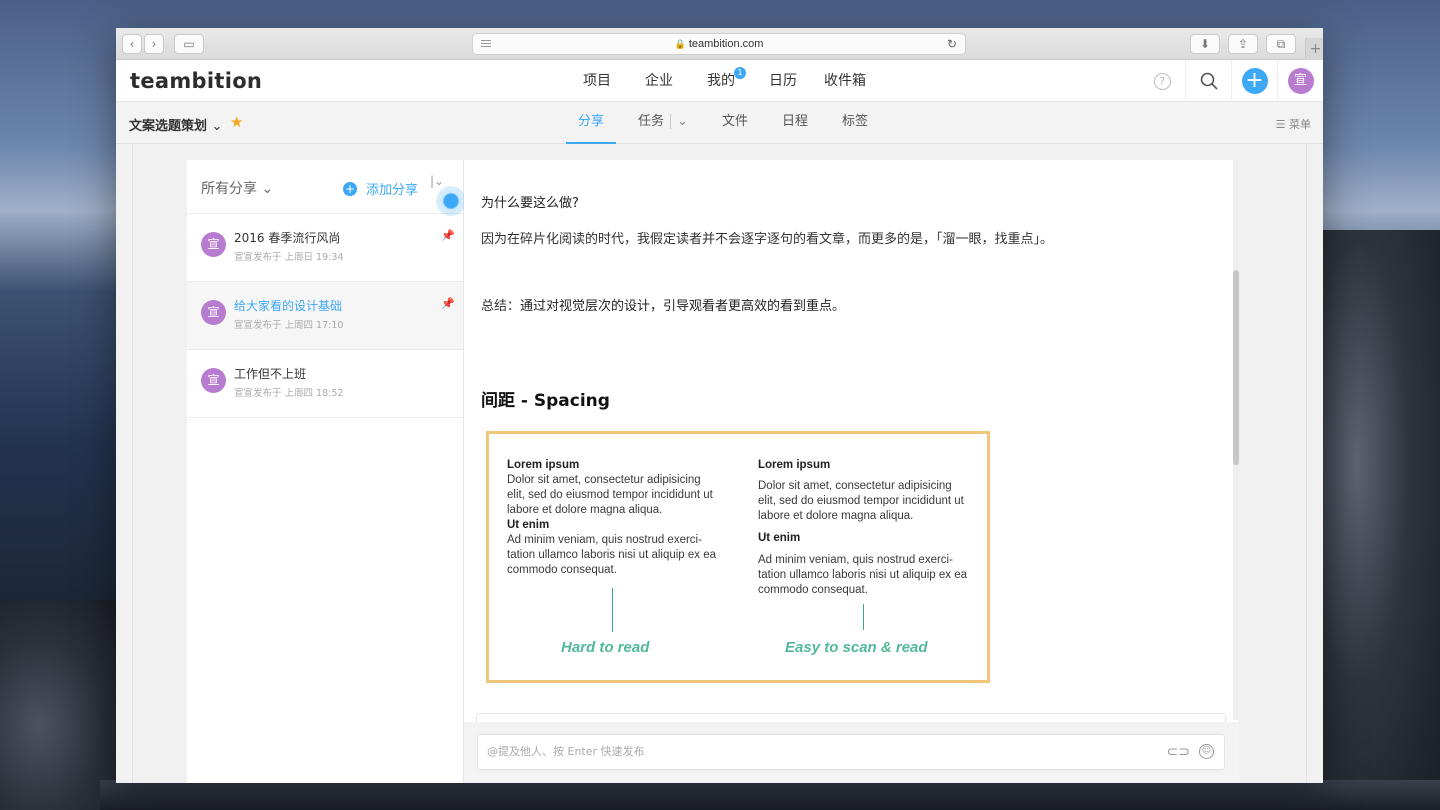  I want to click on app-header: teambition 项目 企业 我的 1 日历 收件箱 ? + 宣, so click(719, 81).